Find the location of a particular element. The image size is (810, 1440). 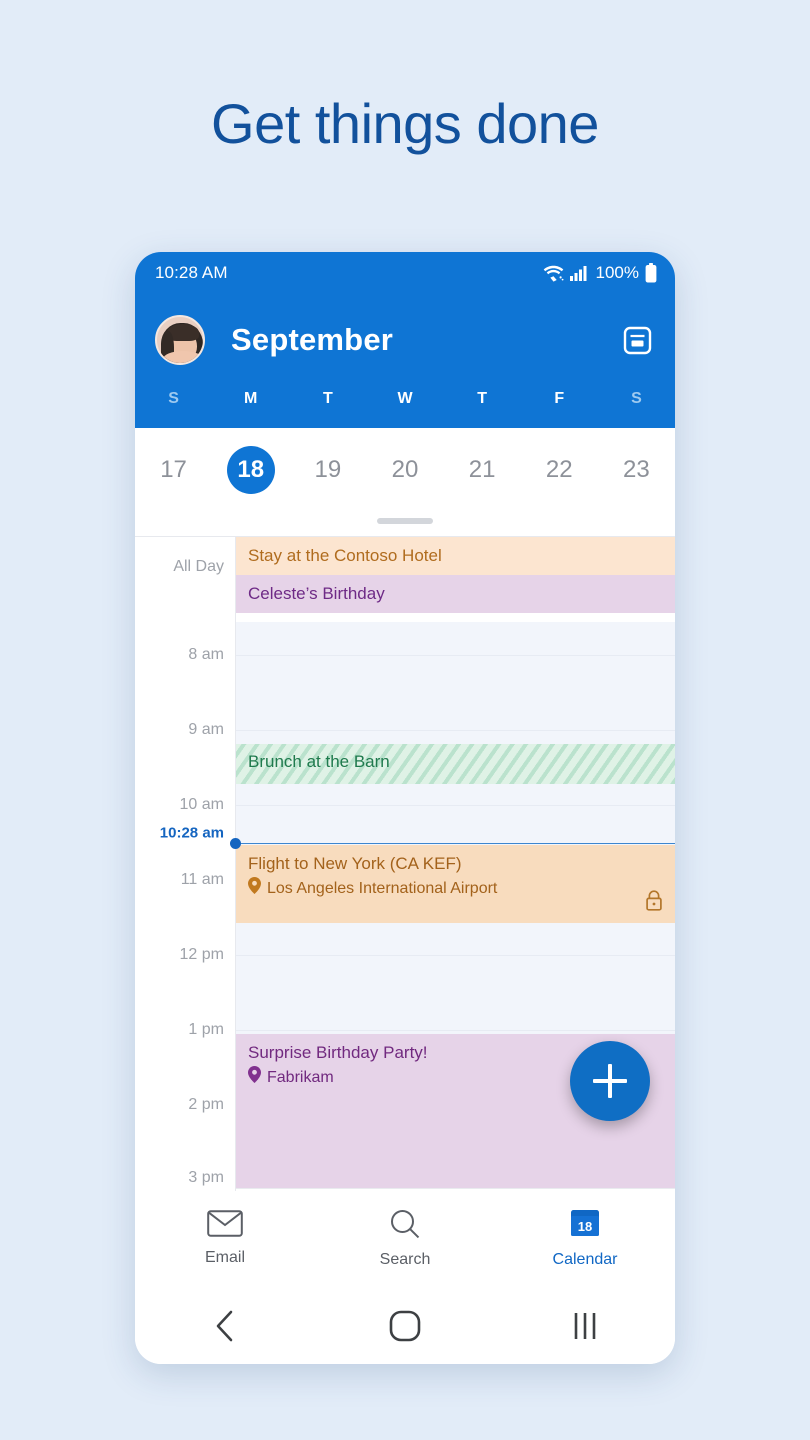

magnifier-icon is located at coordinates (405, 1226).